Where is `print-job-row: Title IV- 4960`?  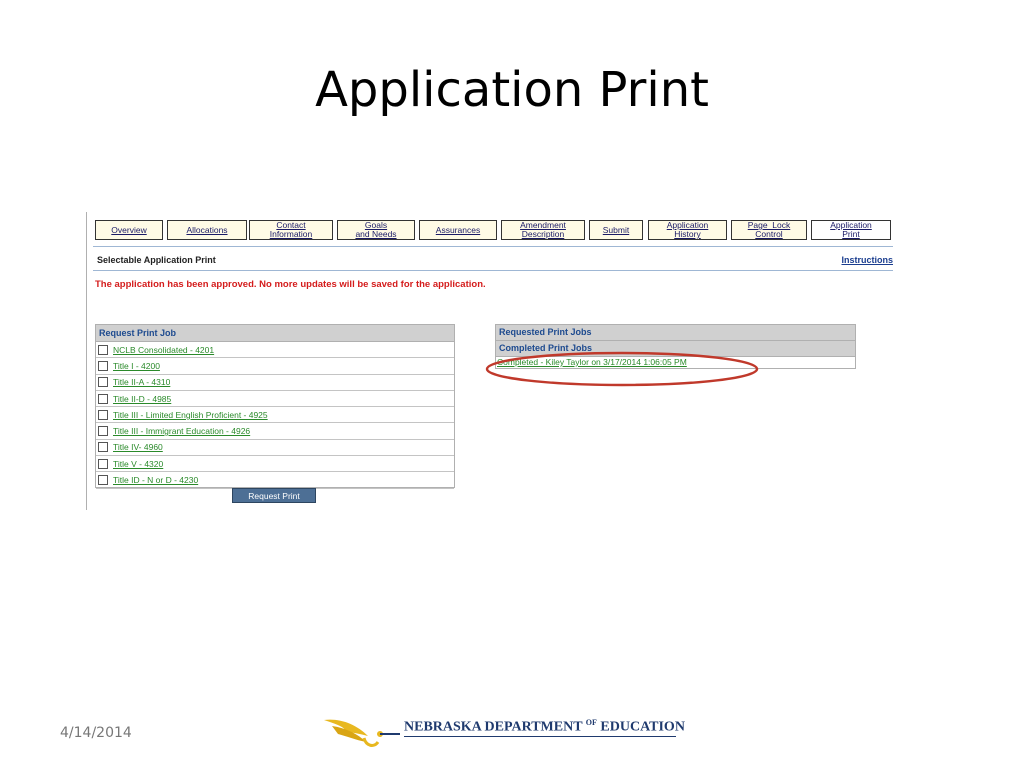 print-job-row: Title IV- 4960 is located at coordinates (275, 448).